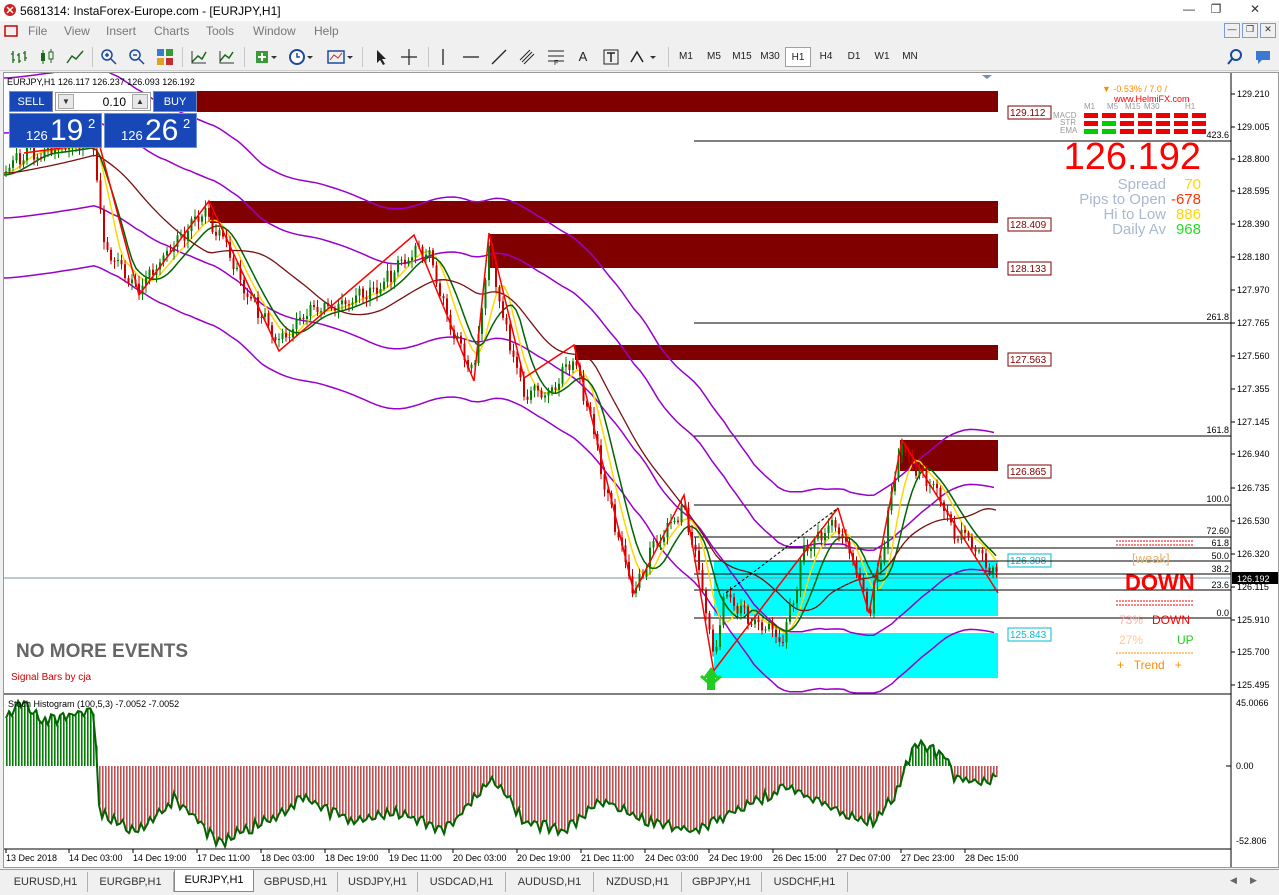 The height and width of the screenshot is (895, 1279). I want to click on trendline-icon, so click(499, 57).